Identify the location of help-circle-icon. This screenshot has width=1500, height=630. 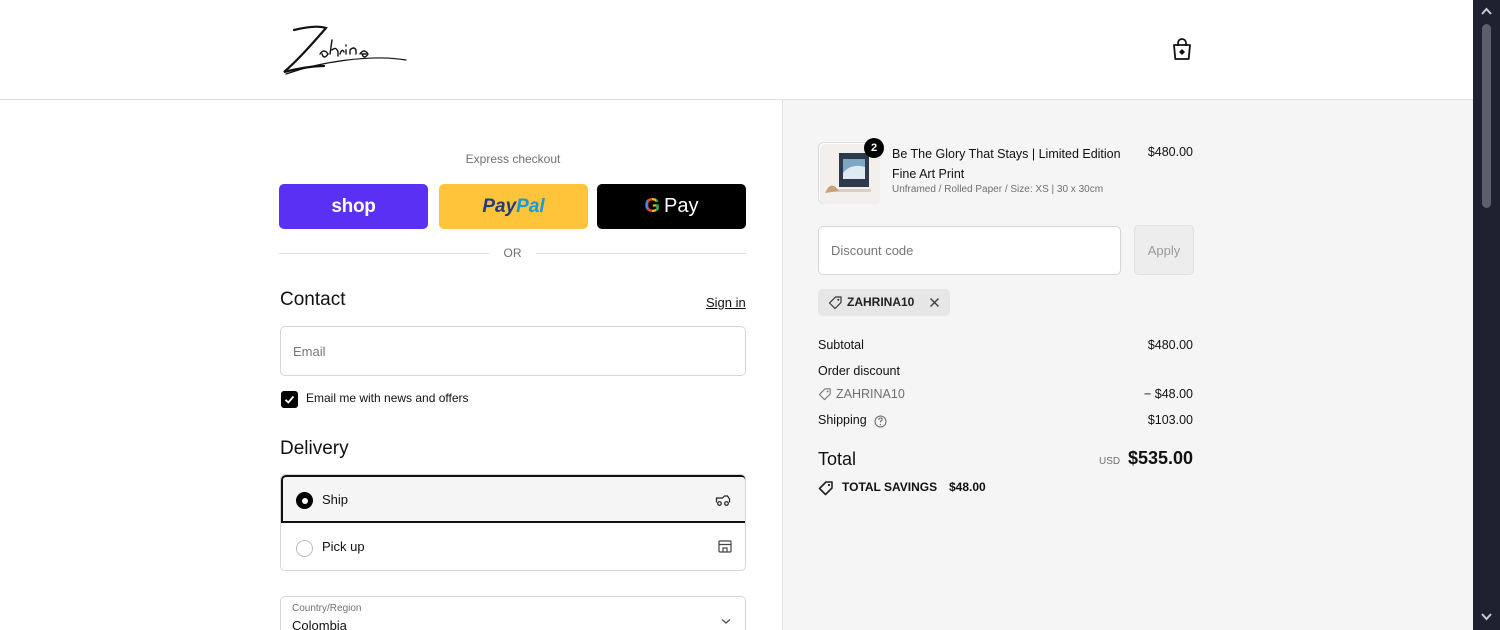
(880, 421).